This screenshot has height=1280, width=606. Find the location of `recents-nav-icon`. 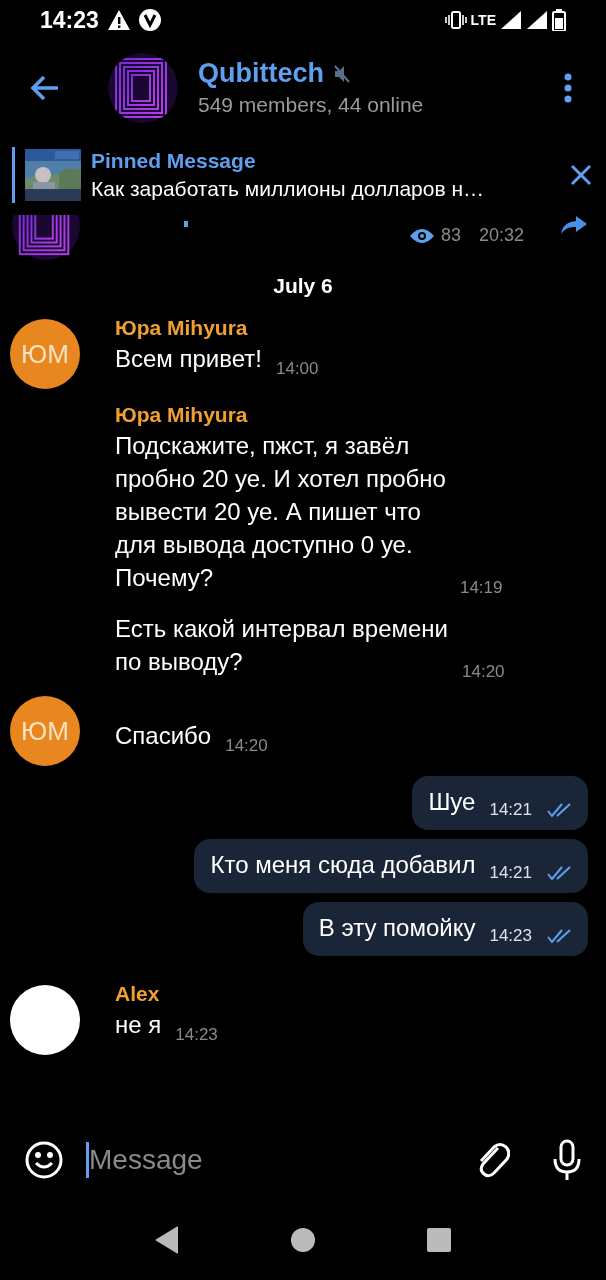

recents-nav-icon is located at coordinates (439, 1240).